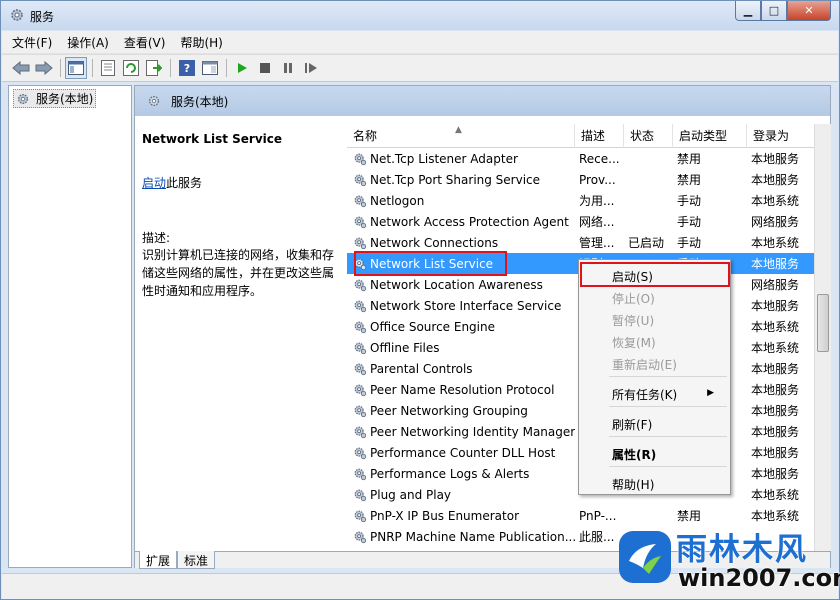 The height and width of the screenshot is (600, 840). Describe the element at coordinates (184, 183) in the screenshot. I see `start-service-suffix: 此服务` at that location.